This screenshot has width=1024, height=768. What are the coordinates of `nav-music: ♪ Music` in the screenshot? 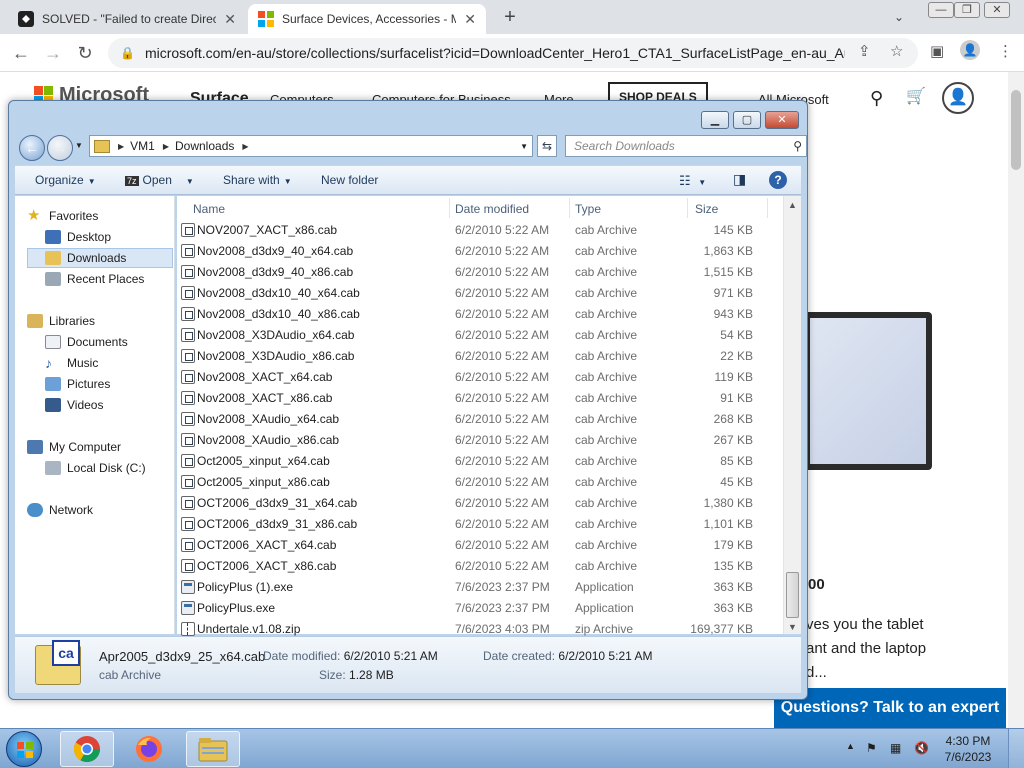 It's located at (71, 363).